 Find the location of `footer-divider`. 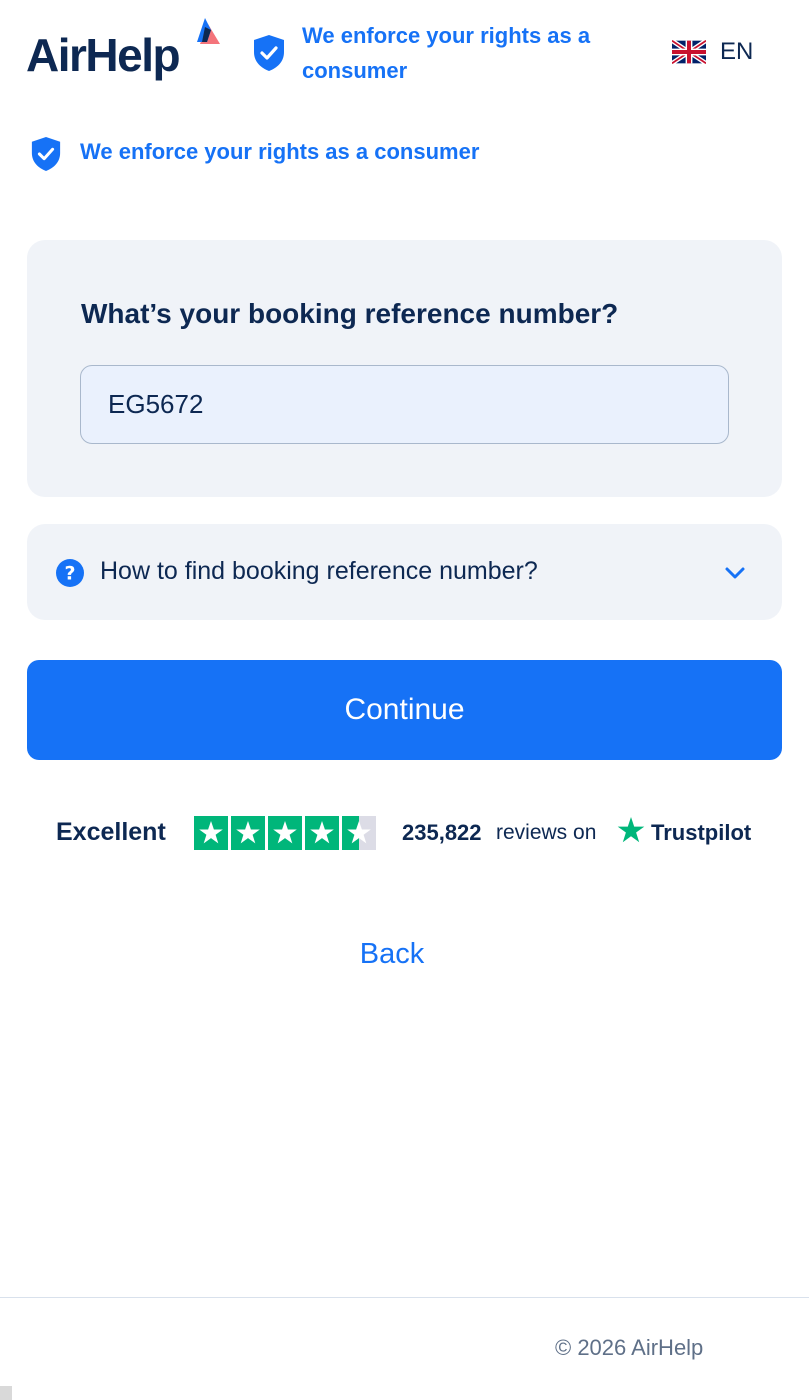

footer-divider is located at coordinates (404, 1297).